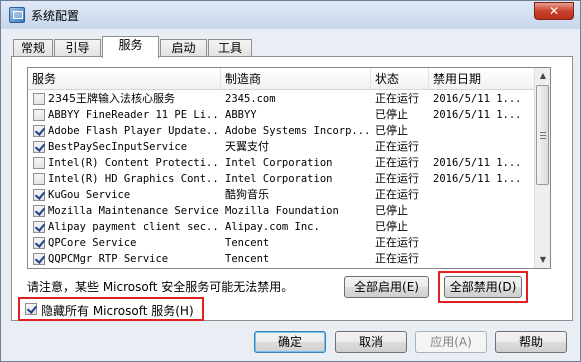 Image resolution: width=581 pixels, height=362 pixels. What do you see at coordinates (554, 11) in the screenshot?
I see `close-button: ✕` at bounding box center [554, 11].